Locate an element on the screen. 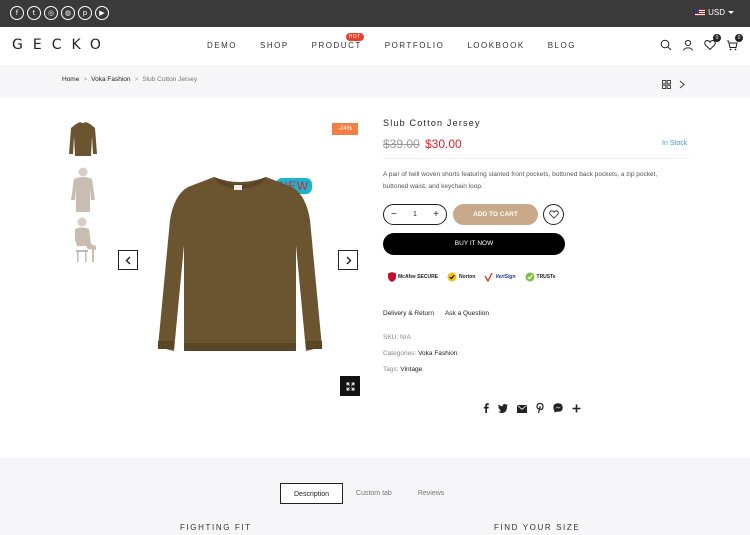 This screenshot has width=750, height=535. cart-icon: 0 is located at coordinates (734, 42).